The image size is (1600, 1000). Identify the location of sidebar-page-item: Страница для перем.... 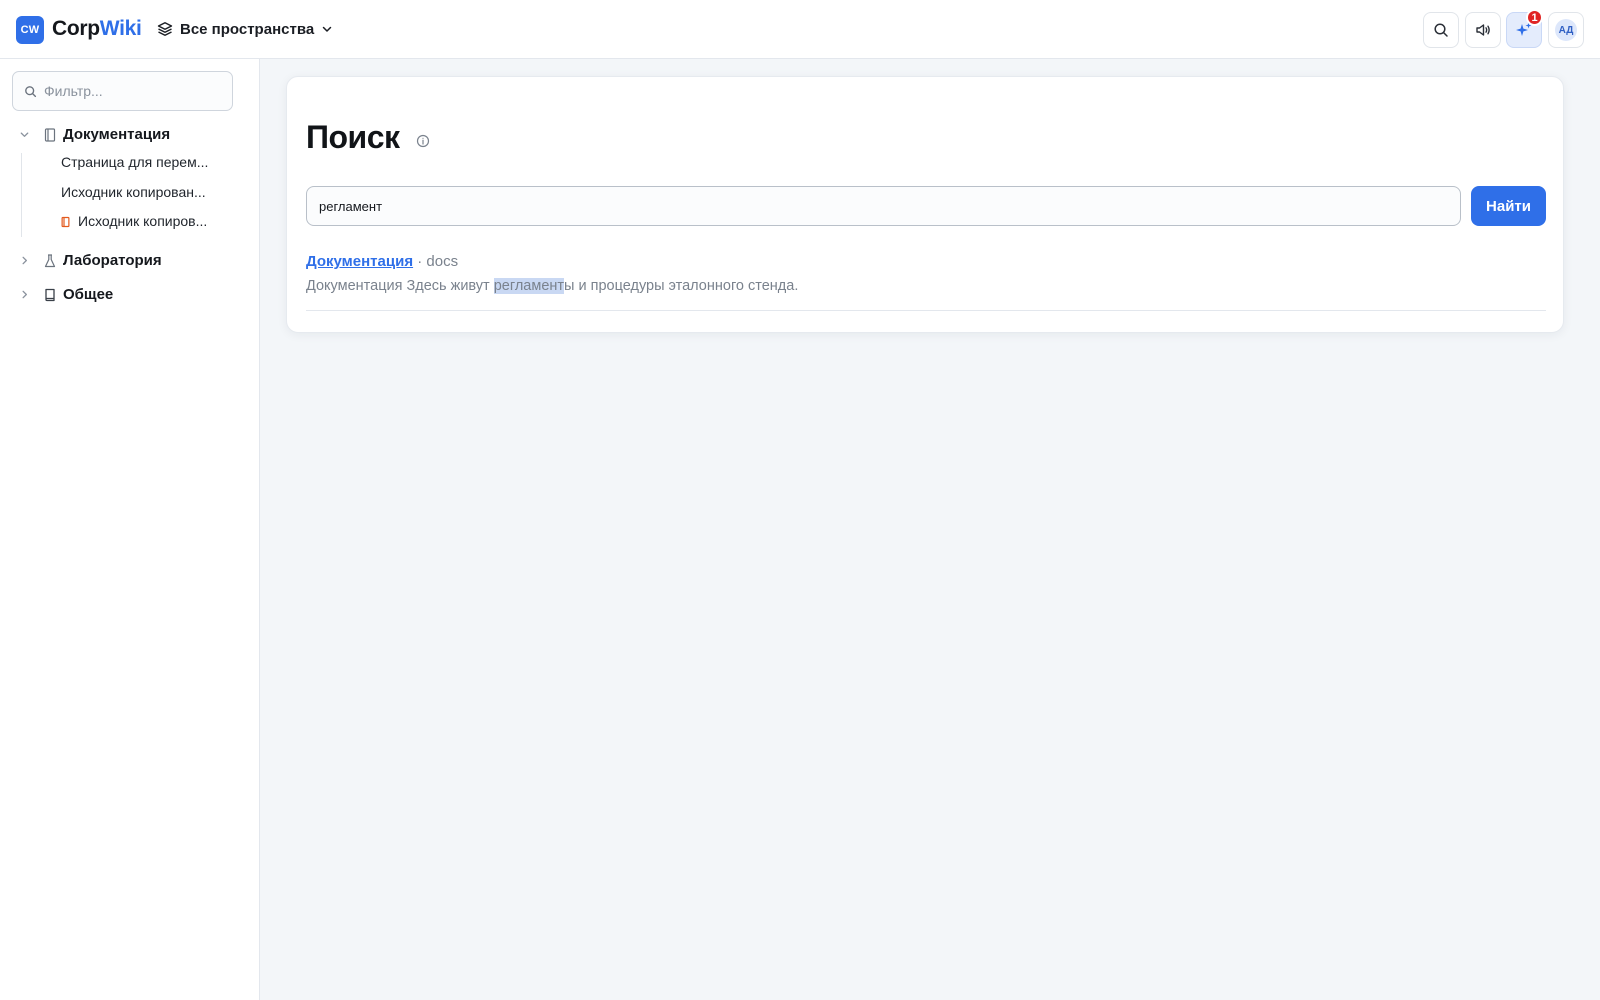
(161, 163).